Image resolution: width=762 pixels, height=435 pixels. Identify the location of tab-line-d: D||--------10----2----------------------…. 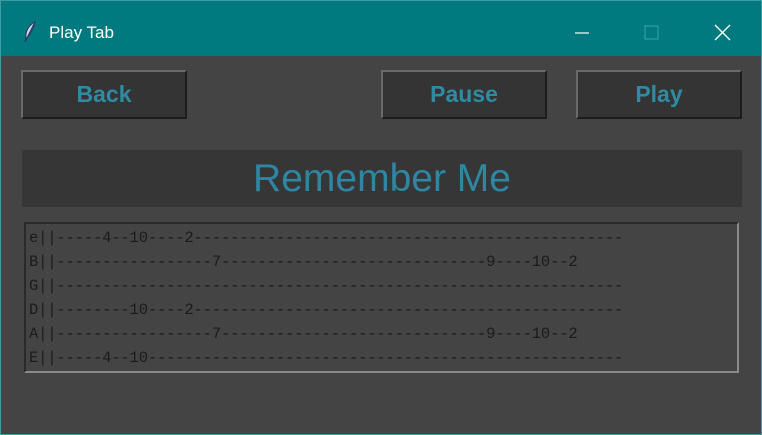
(326, 310).